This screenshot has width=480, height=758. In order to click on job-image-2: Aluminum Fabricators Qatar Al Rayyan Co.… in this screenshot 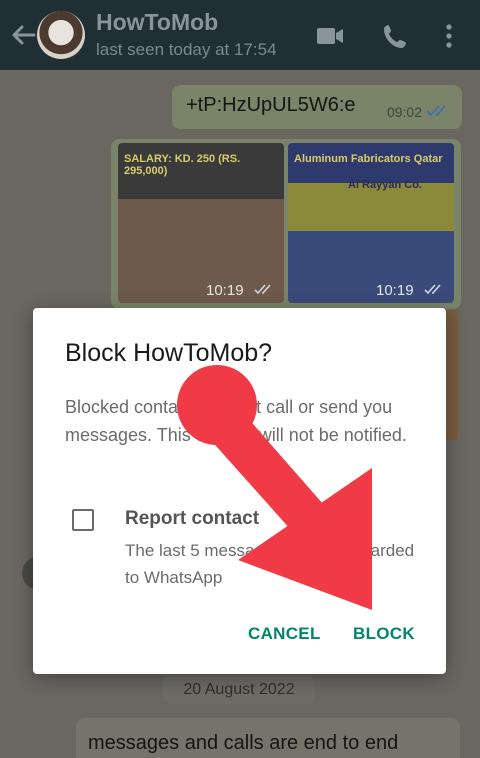, I will do `click(371, 223)`.